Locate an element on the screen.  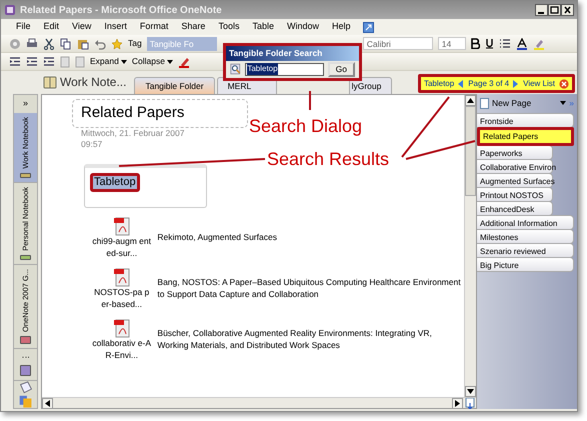
new-page-button: New Page is located at coordinates (525, 103).